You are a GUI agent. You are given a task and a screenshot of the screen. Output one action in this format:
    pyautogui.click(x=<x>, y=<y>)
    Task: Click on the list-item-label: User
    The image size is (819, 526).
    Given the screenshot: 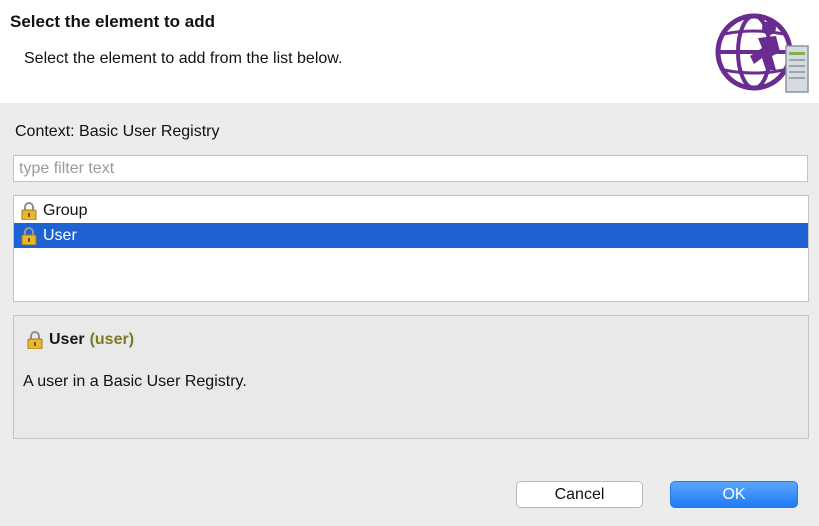 What is the action you would take?
    pyautogui.click(x=60, y=235)
    